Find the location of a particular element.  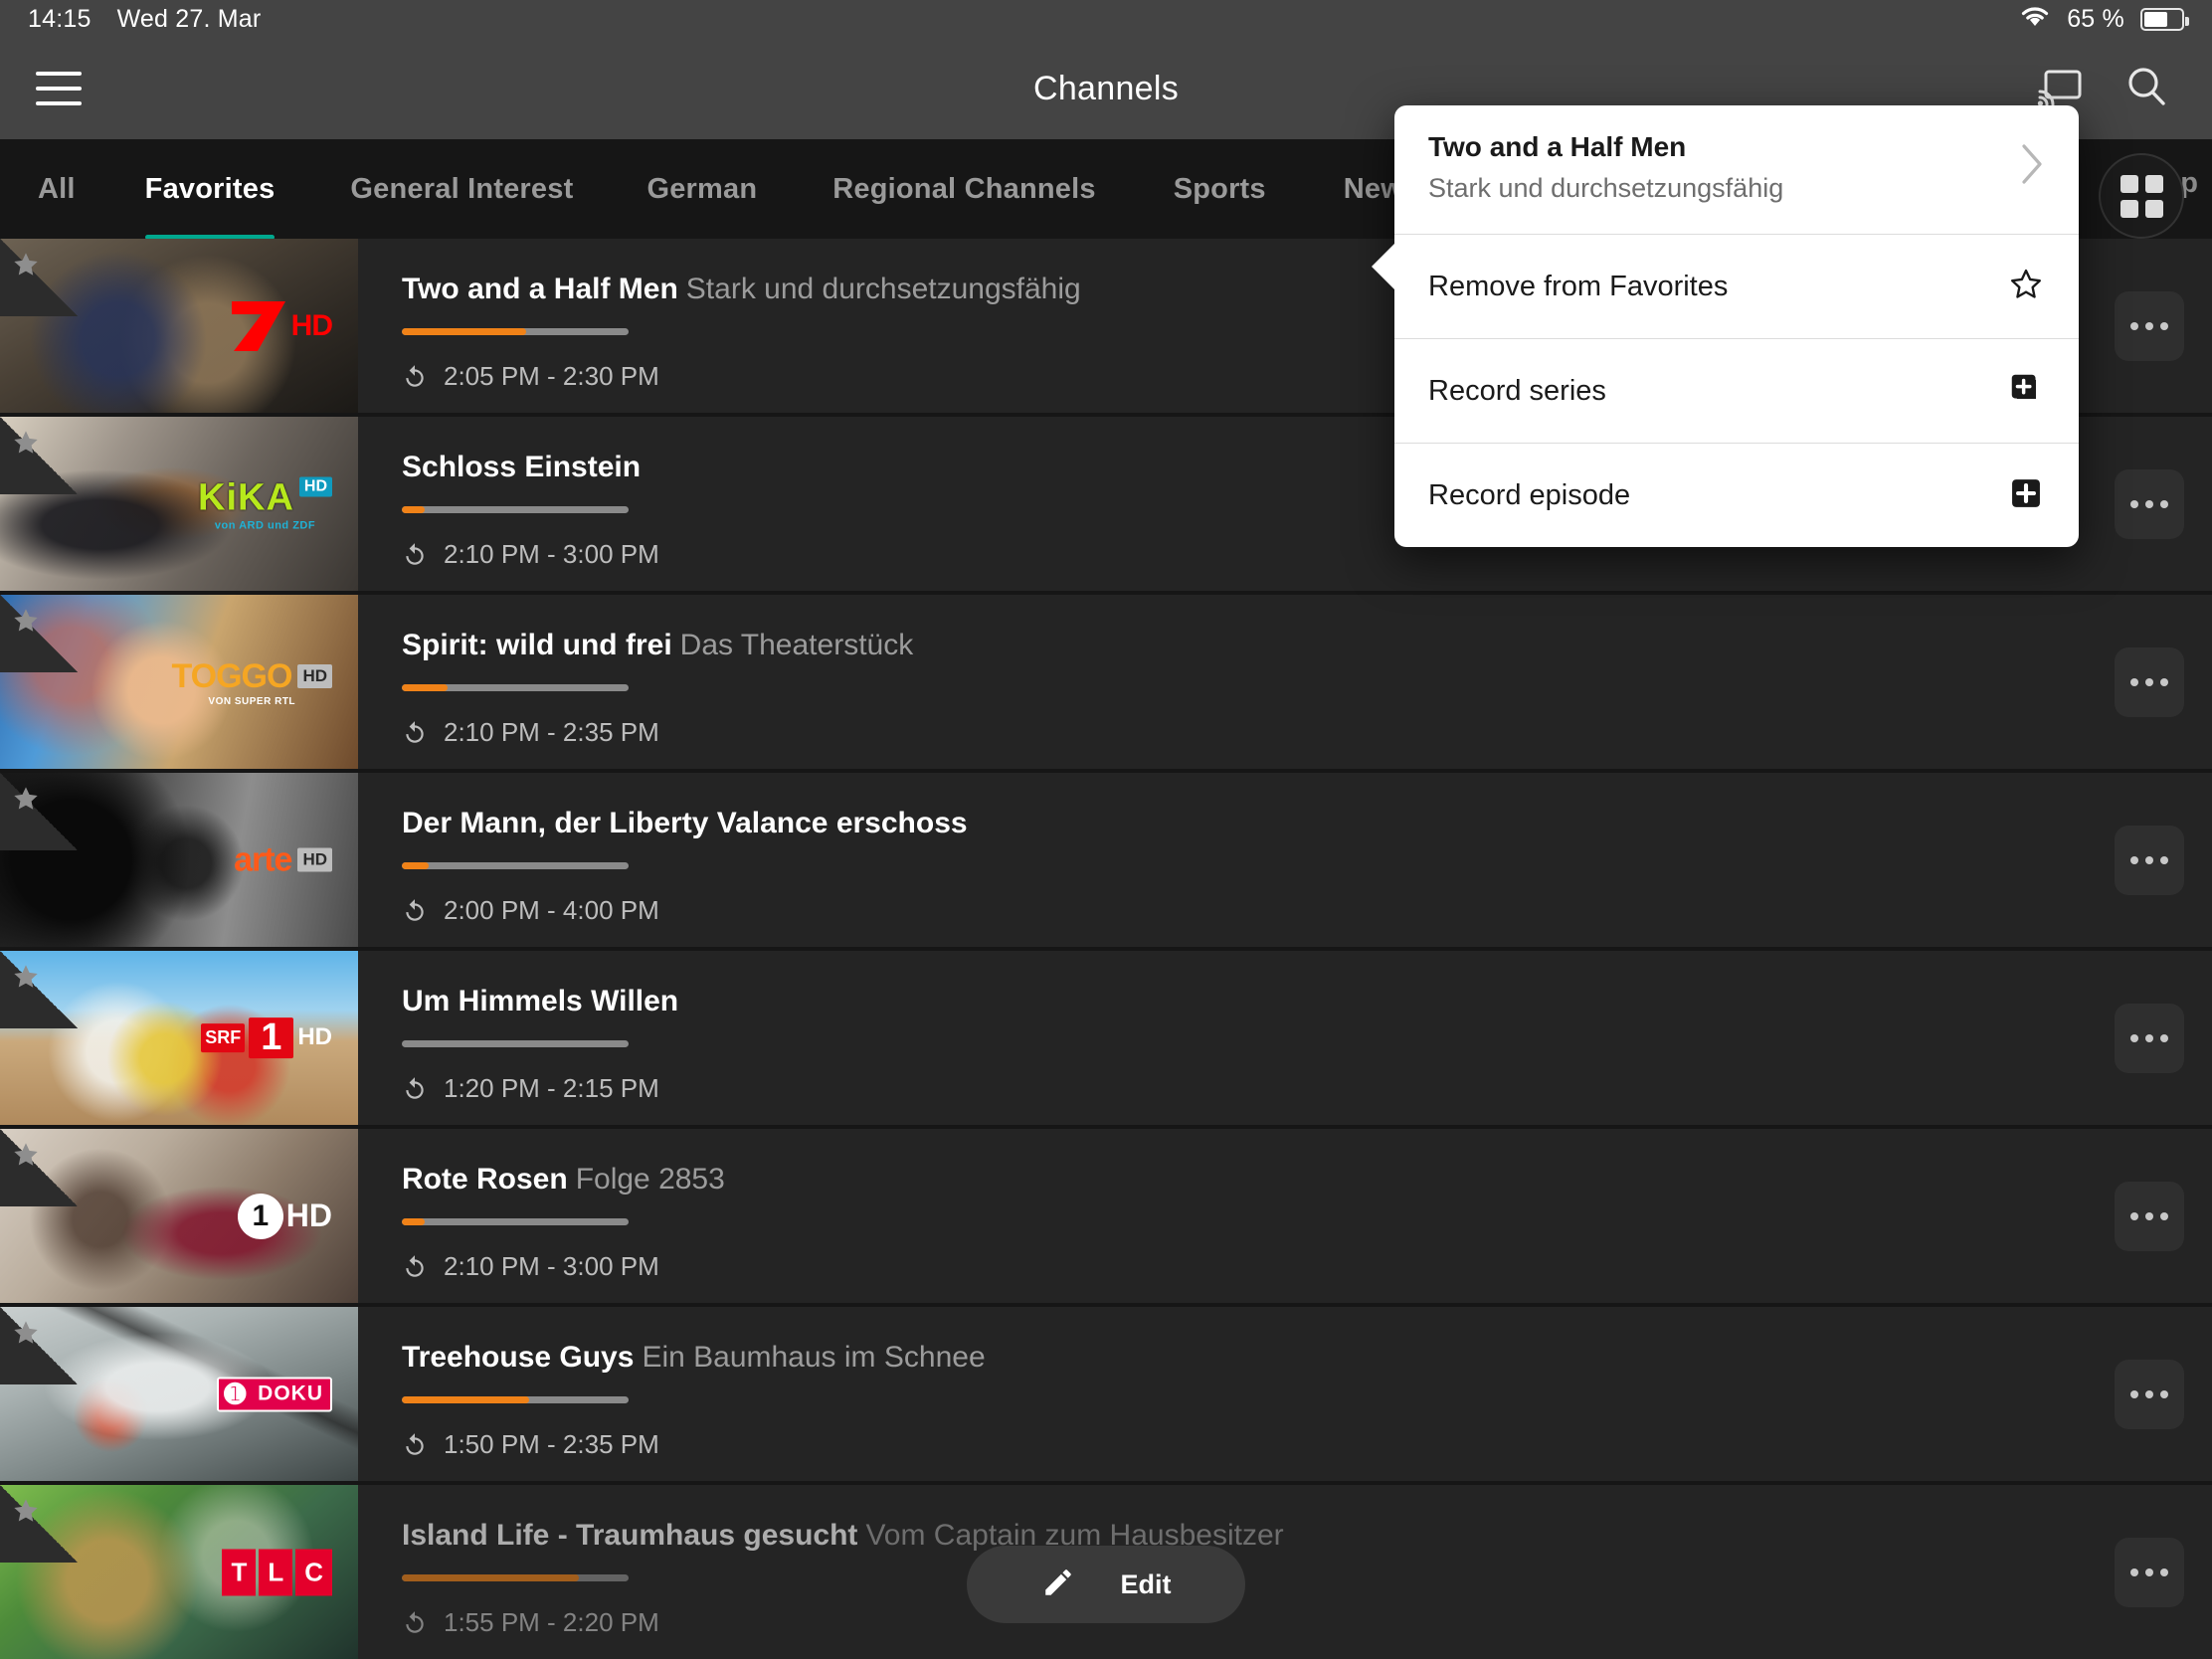

program-subtitle: Das Theaterstück is located at coordinates (796, 645).